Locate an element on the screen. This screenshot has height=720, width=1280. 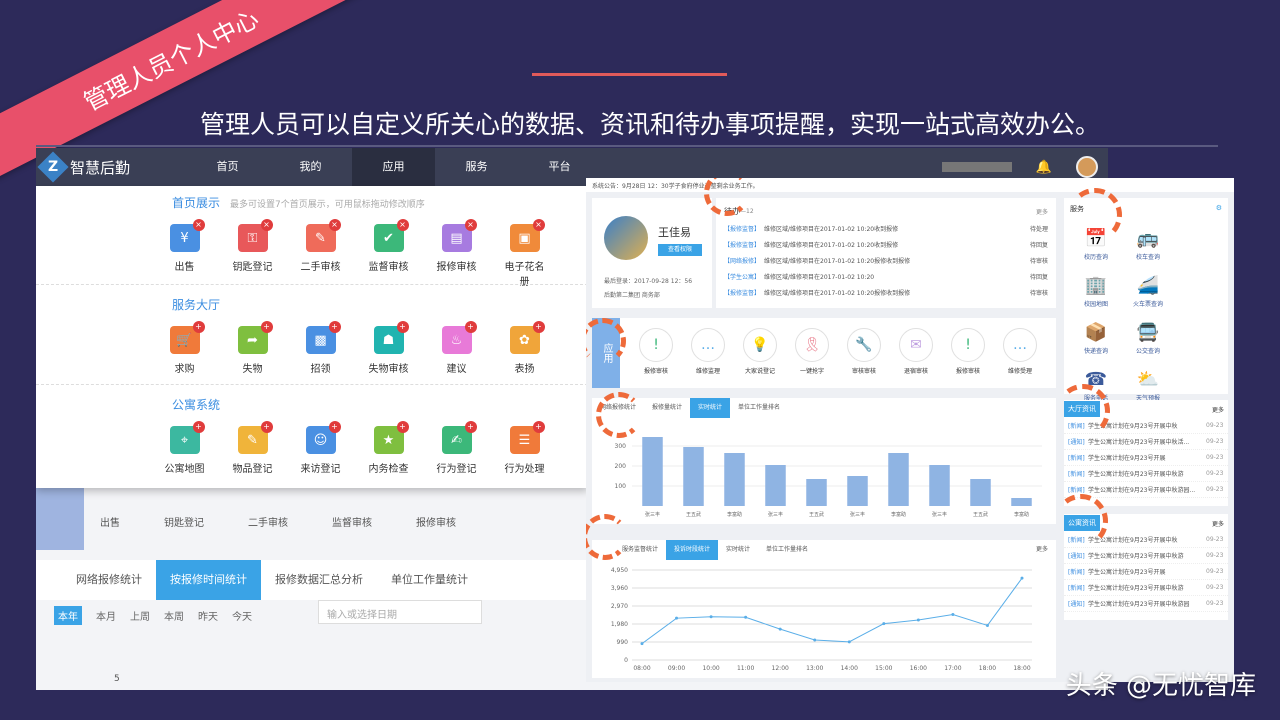
app-item: 🔧 审核审核 is located at coordinates (864, 351).